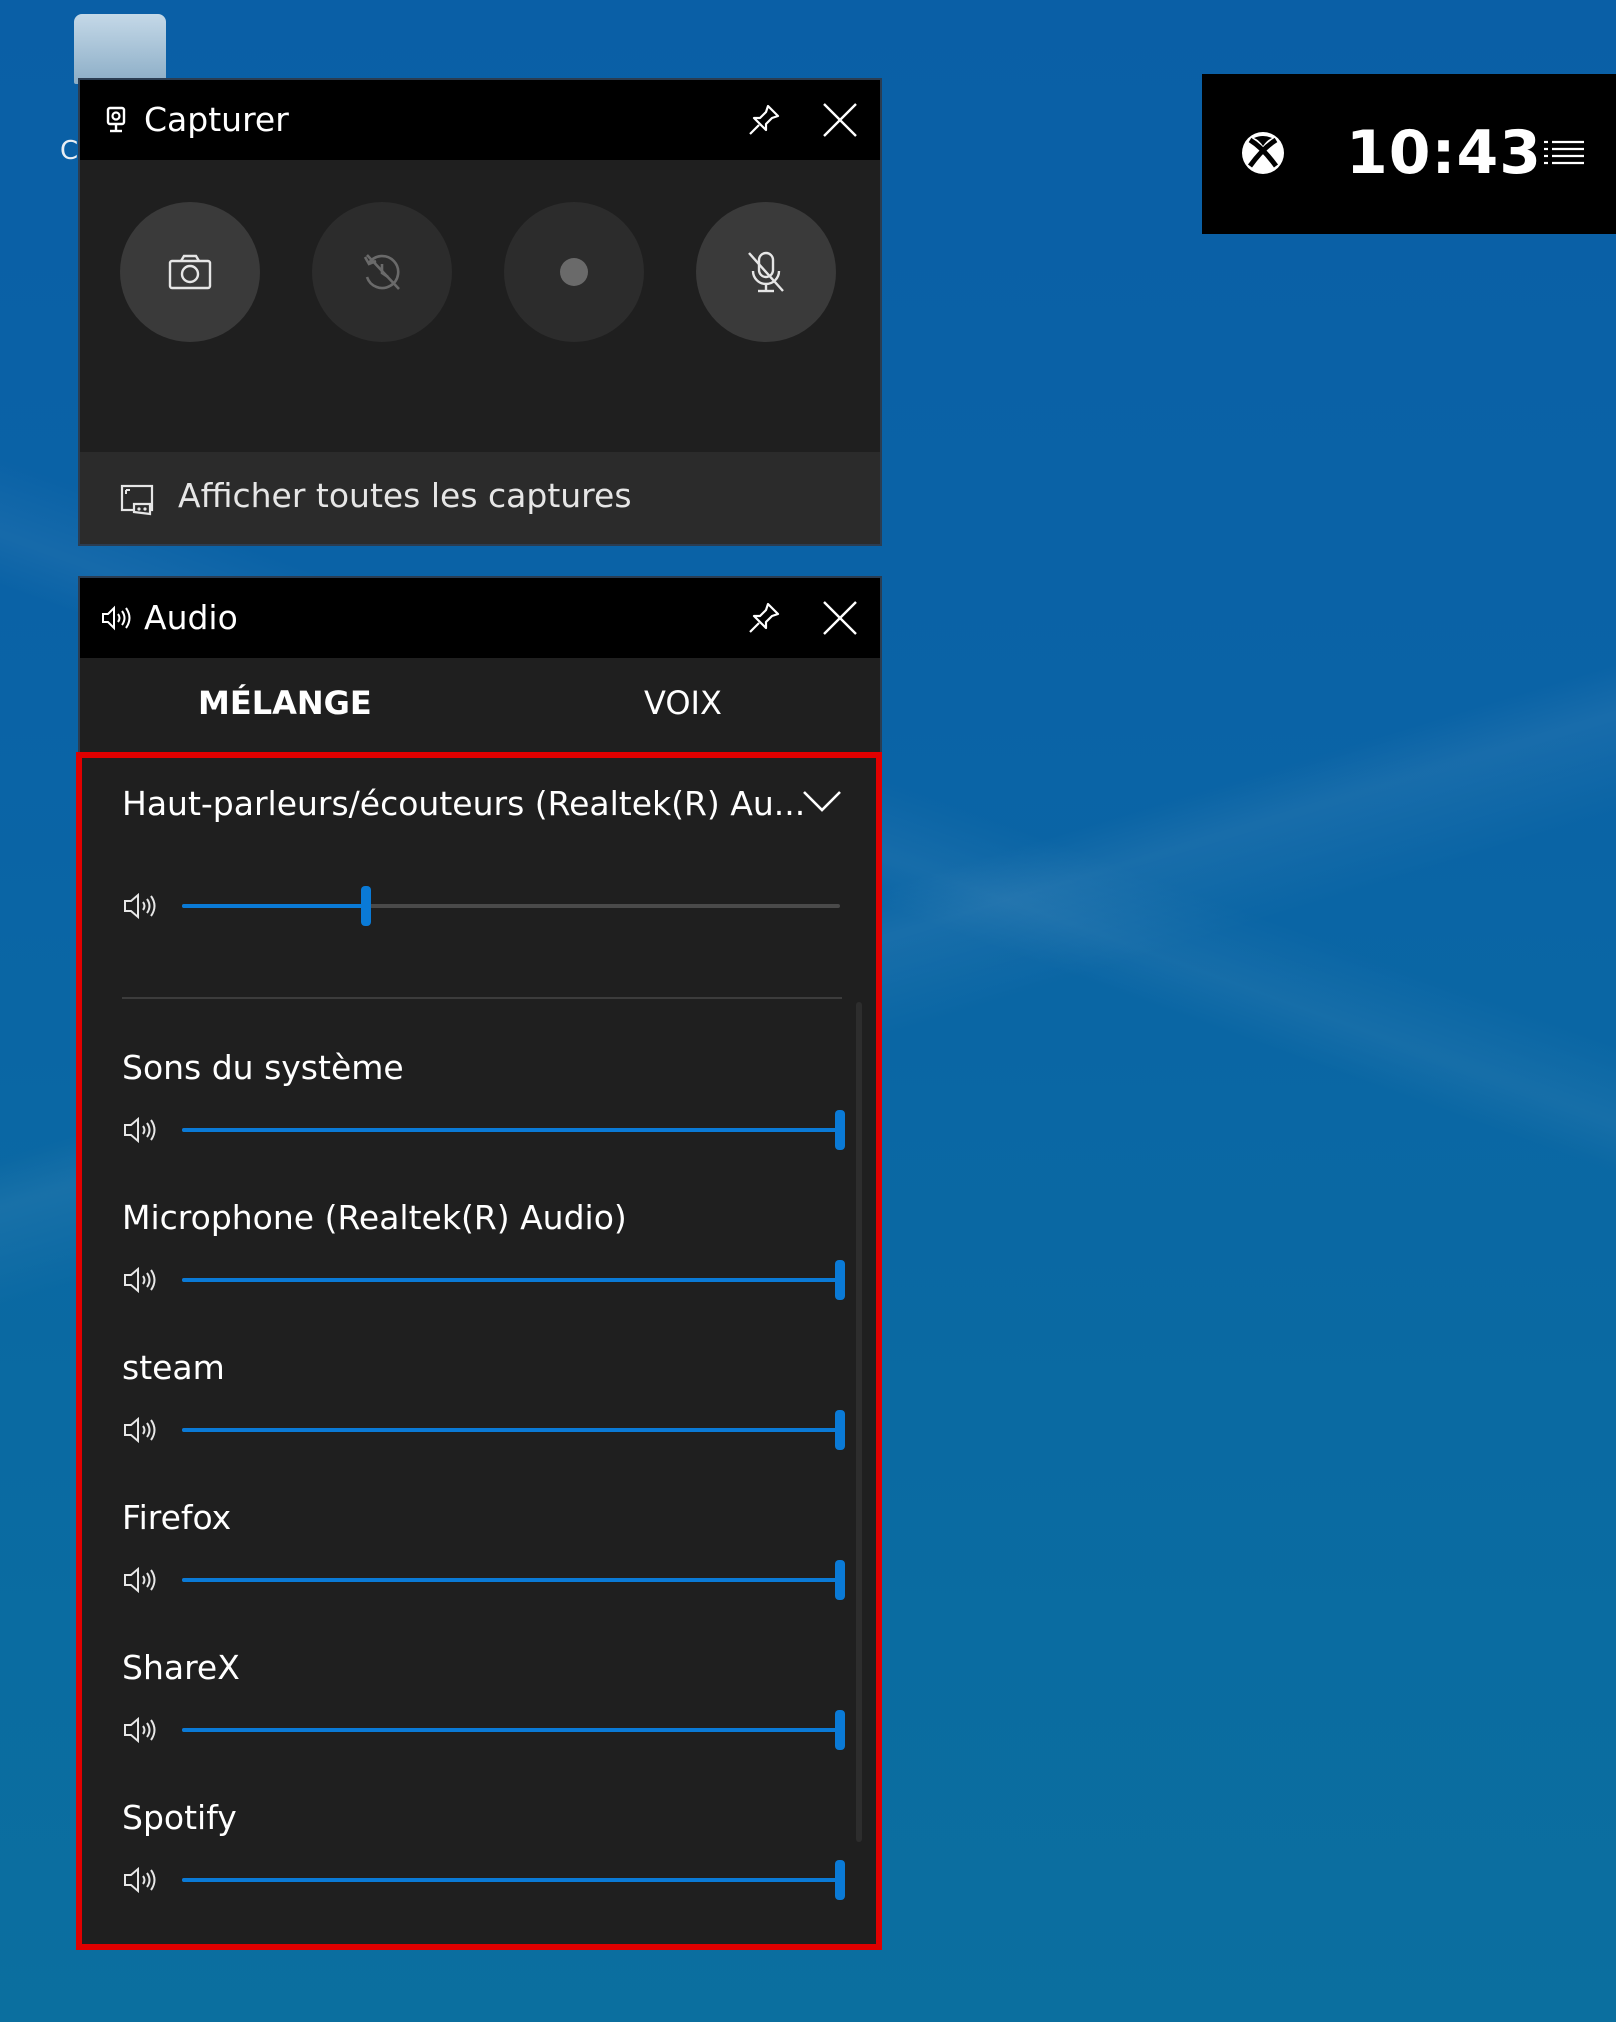 The width and height of the screenshot is (1616, 2022). What do you see at coordinates (179, 1817) in the screenshot?
I see `app-name: Spotify` at bounding box center [179, 1817].